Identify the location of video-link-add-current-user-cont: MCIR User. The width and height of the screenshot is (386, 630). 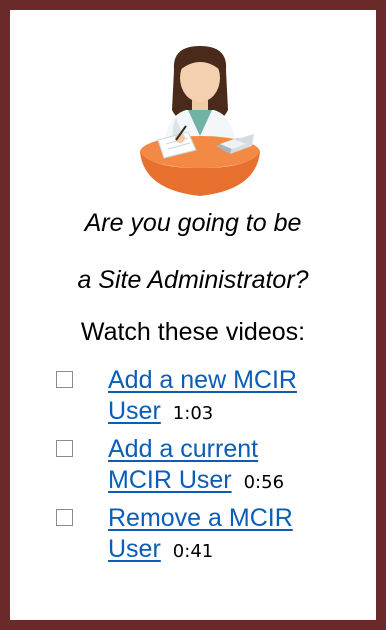
(170, 480).